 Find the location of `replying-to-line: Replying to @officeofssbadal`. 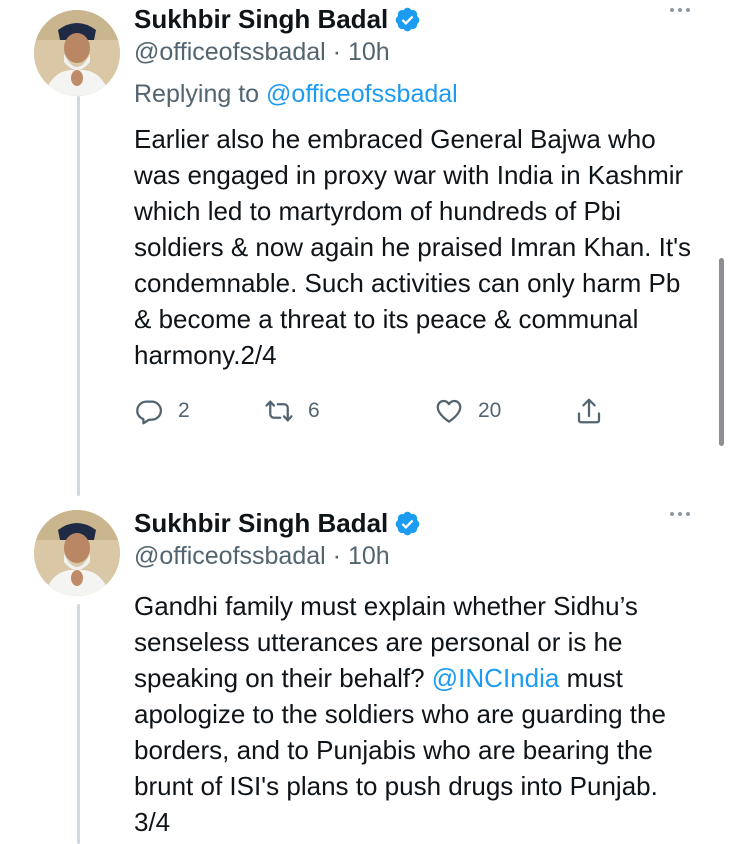

replying-to-line: Replying to @officeofssbadal is located at coordinates (417, 94).